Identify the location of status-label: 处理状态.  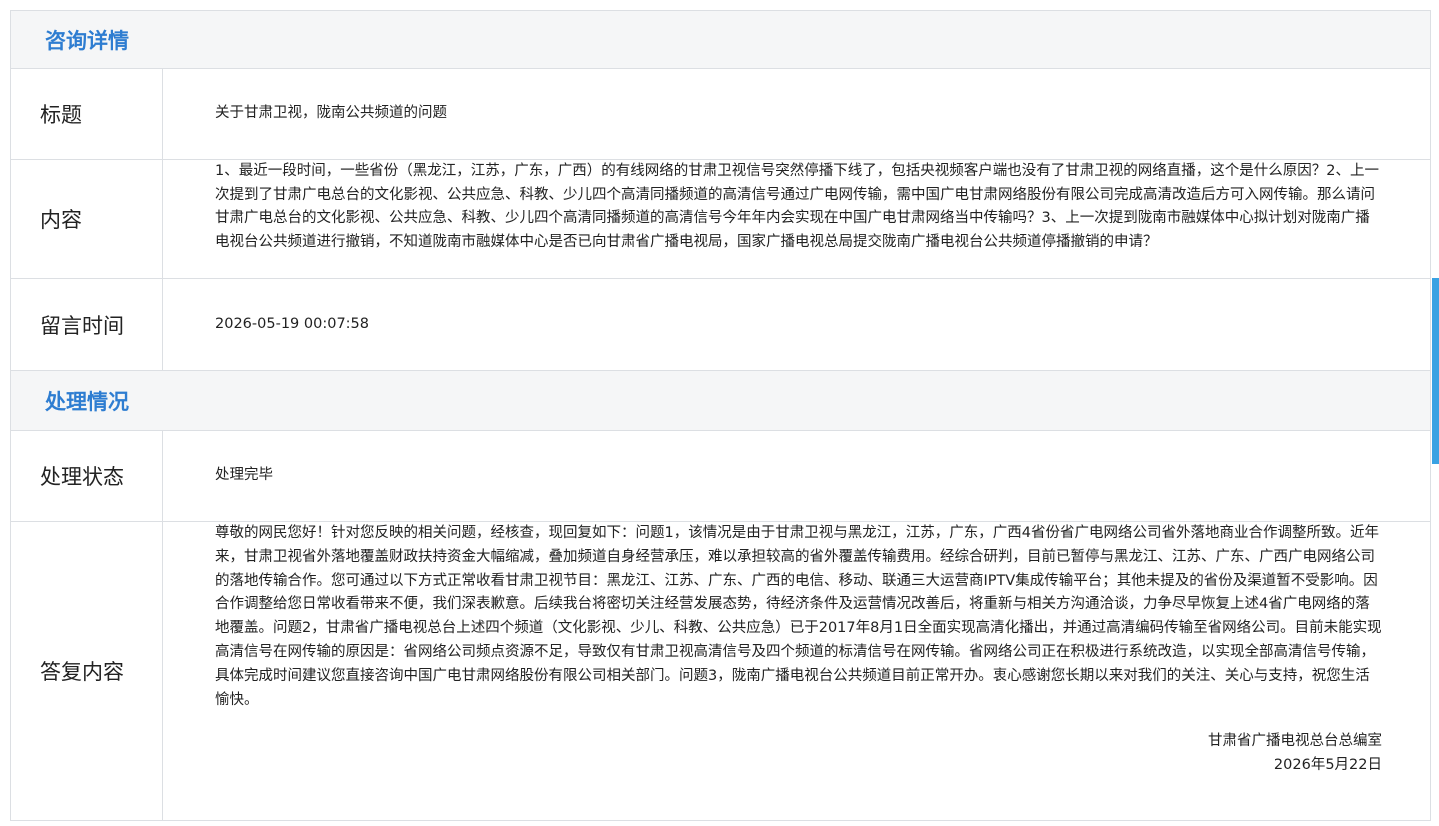
(87, 476).